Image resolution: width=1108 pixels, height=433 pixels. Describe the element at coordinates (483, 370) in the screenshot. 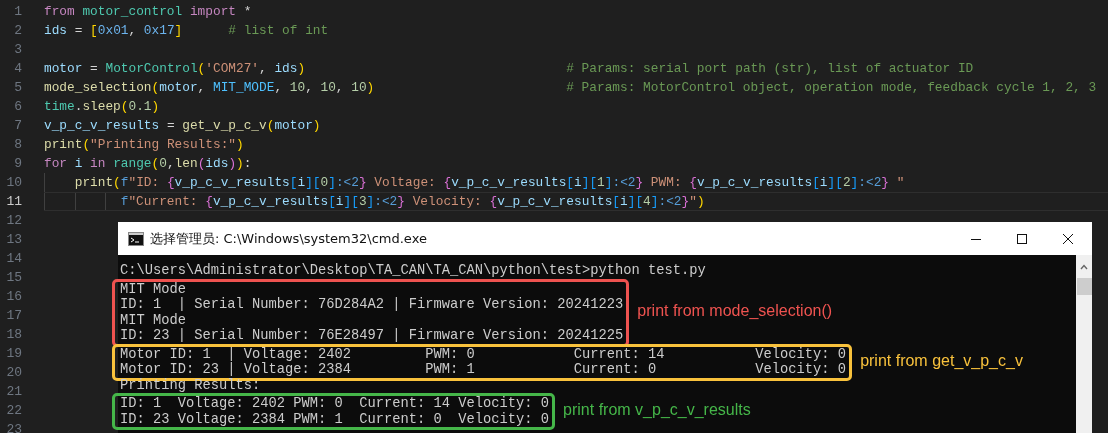

I see `console-line: Motor ID: 23 | Voltage: 2384 PWM: 1 Current: 0 Velocity: 0` at that location.